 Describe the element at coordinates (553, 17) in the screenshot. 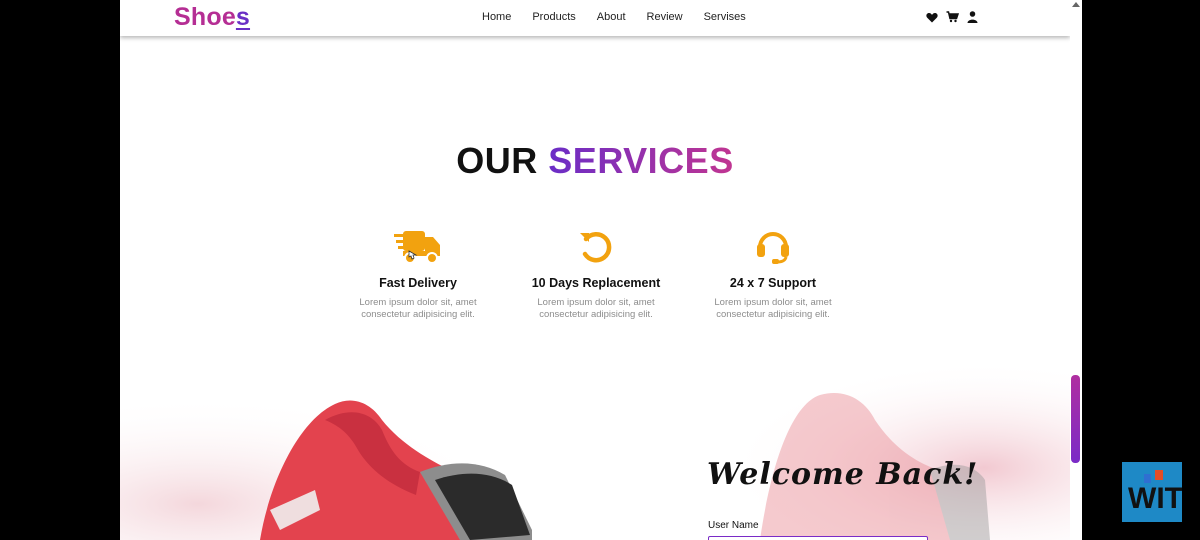

I see `nav-link-products: Products` at that location.